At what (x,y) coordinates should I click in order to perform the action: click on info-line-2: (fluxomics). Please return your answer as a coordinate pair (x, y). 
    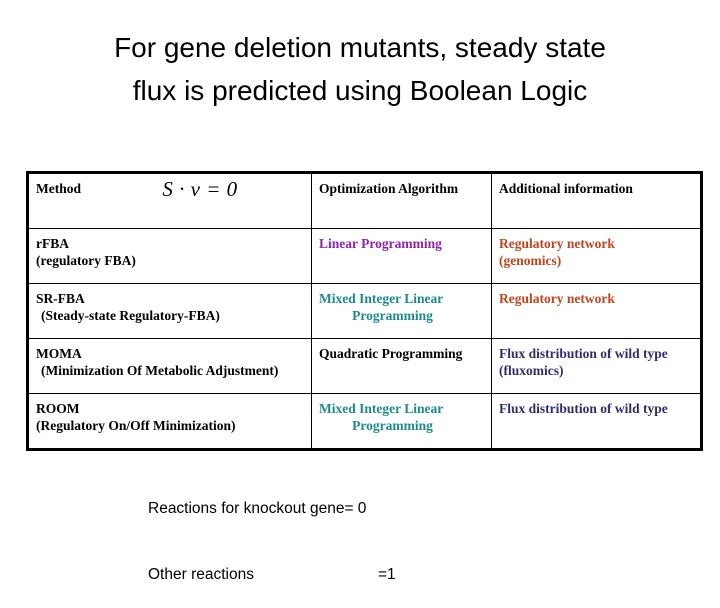
    Looking at the image, I should click on (531, 370).